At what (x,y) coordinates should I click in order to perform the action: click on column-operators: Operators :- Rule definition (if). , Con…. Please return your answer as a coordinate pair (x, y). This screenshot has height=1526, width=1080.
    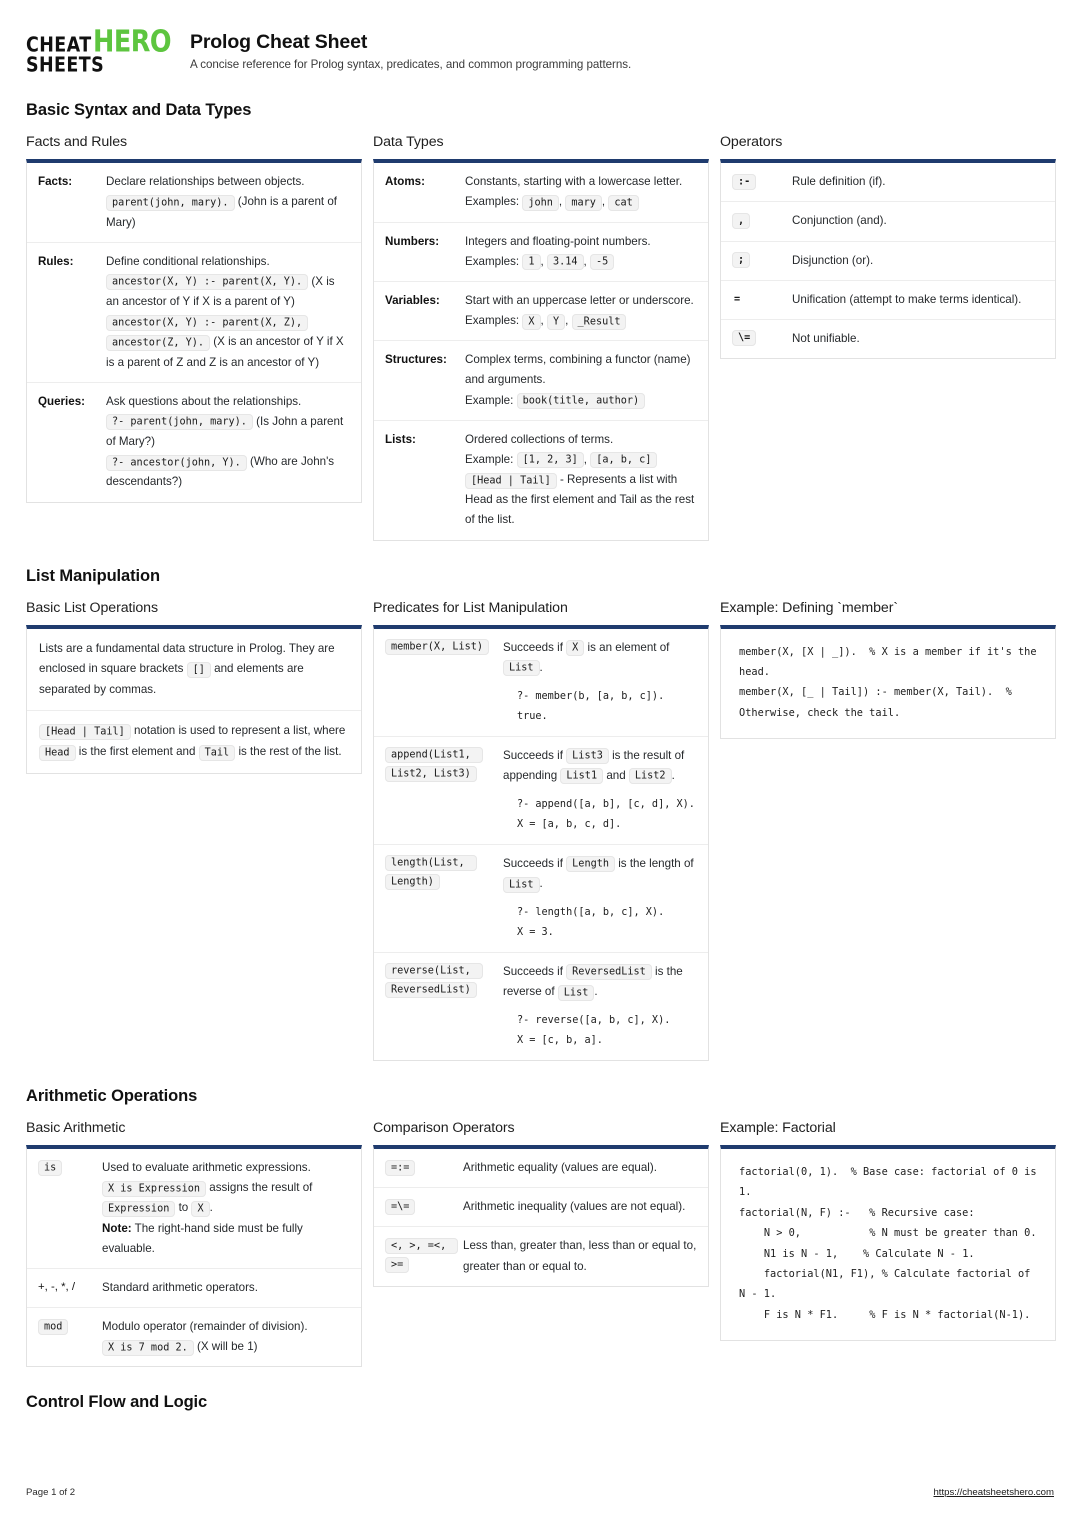
    Looking at the image, I should click on (888, 247).